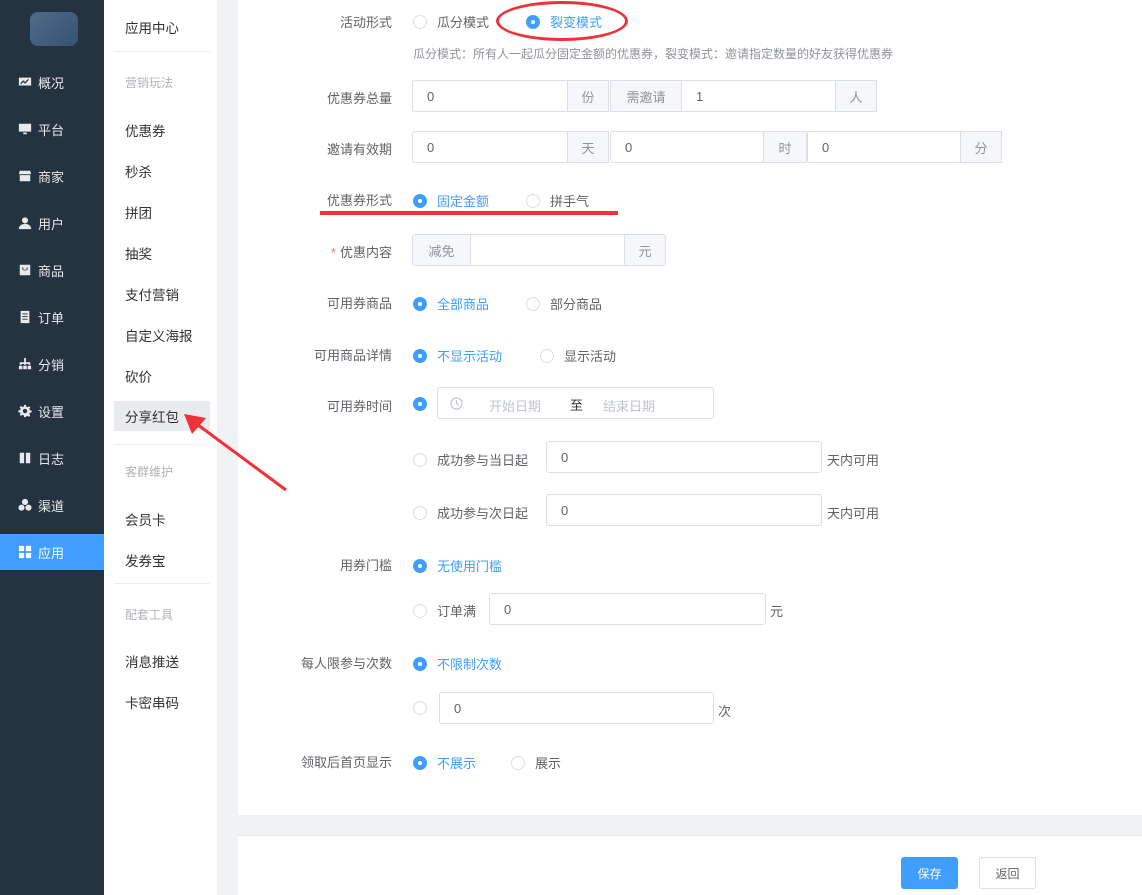 This screenshot has width=1142, height=895. I want to click on date-range-picker: 开始日期 至 结束日期, so click(575, 403).